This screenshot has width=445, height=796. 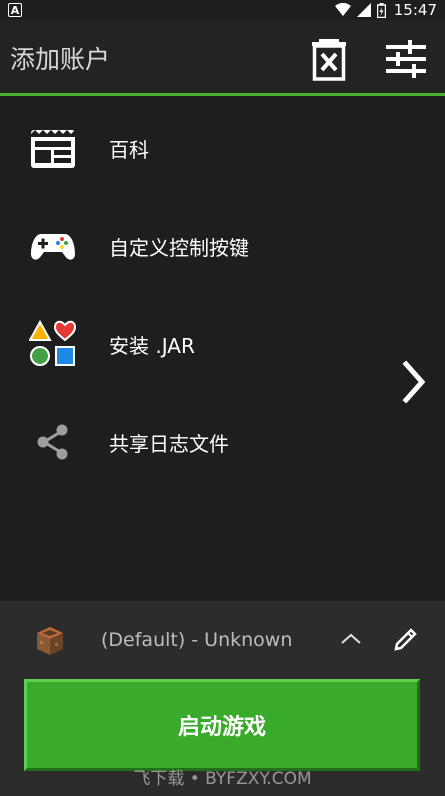 I want to click on minecraft-block-icon, so click(x=50, y=641).